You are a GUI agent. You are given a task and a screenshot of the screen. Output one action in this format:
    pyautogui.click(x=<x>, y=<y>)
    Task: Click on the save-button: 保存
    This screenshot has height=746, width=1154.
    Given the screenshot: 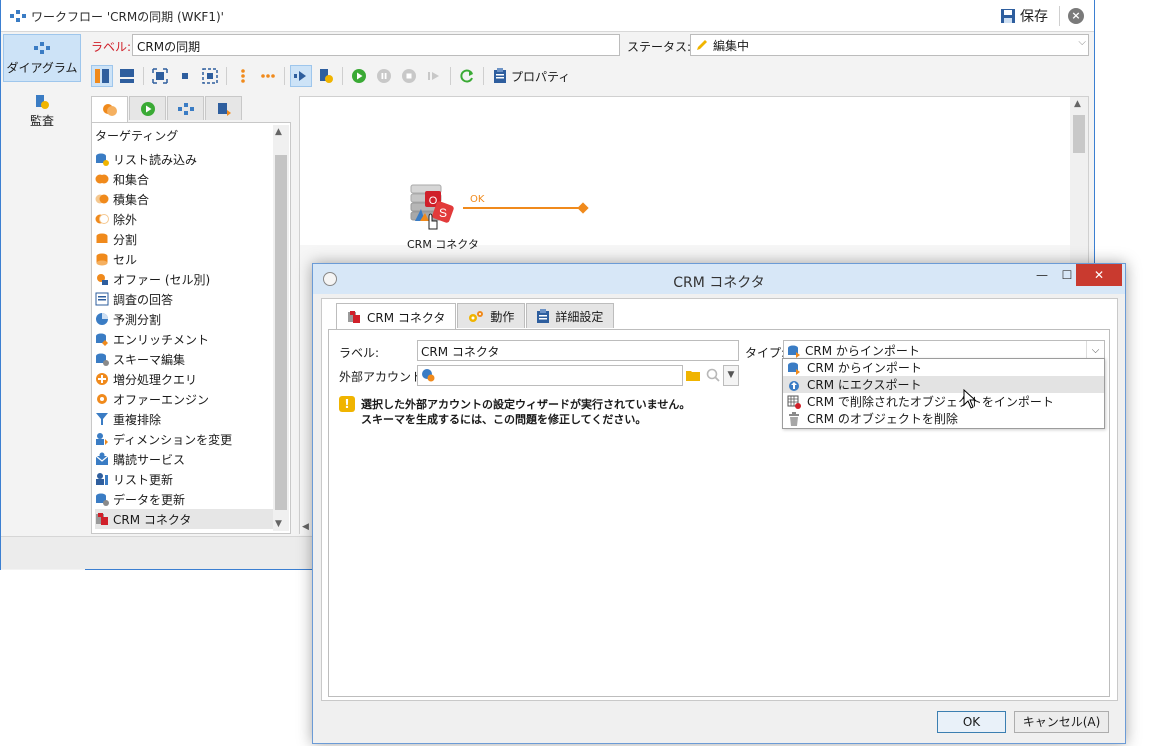 What is the action you would take?
    pyautogui.click(x=1024, y=16)
    